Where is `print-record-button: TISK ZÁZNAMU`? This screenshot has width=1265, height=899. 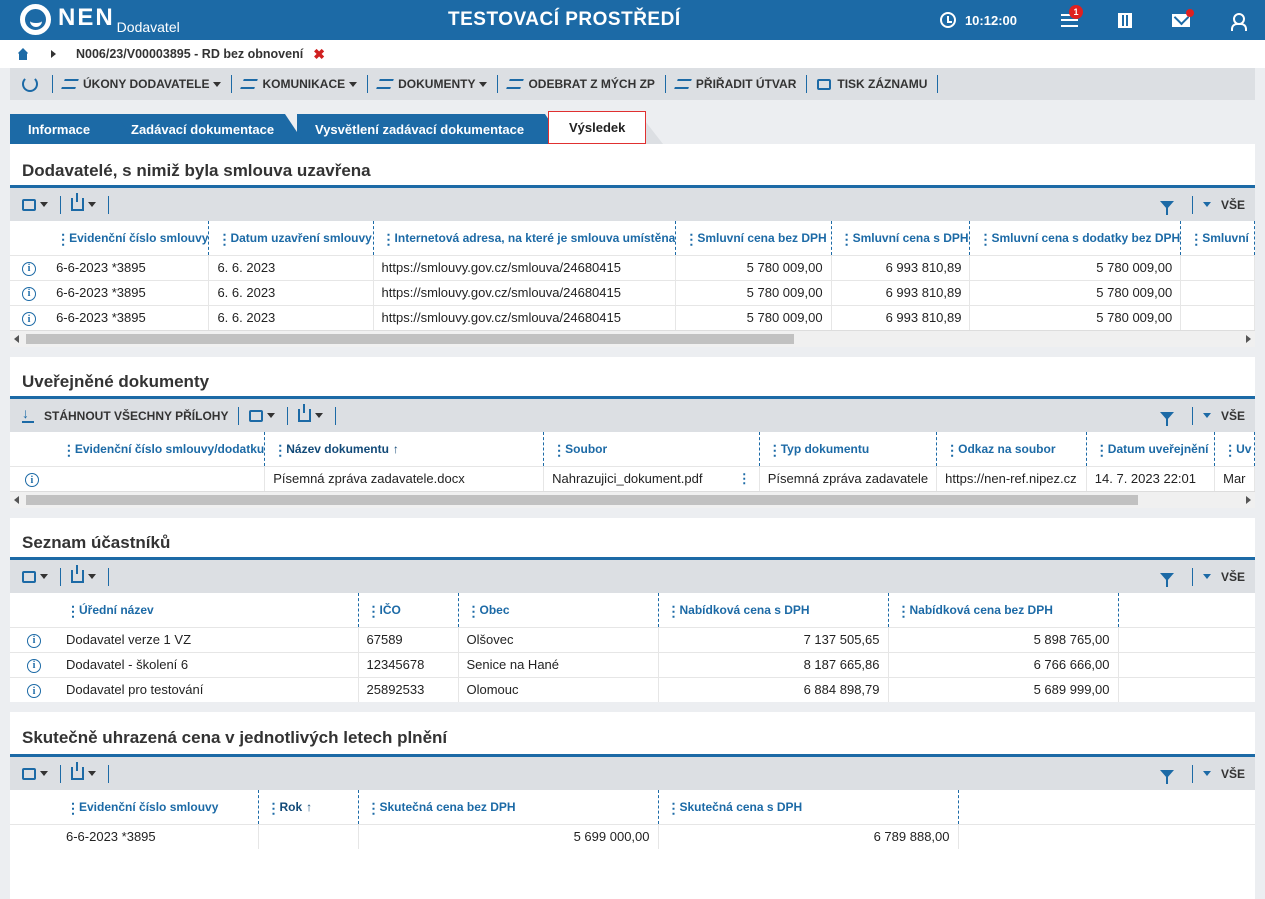 print-record-button: TISK ZÁZNAMU is located at coordinates (872, 84).